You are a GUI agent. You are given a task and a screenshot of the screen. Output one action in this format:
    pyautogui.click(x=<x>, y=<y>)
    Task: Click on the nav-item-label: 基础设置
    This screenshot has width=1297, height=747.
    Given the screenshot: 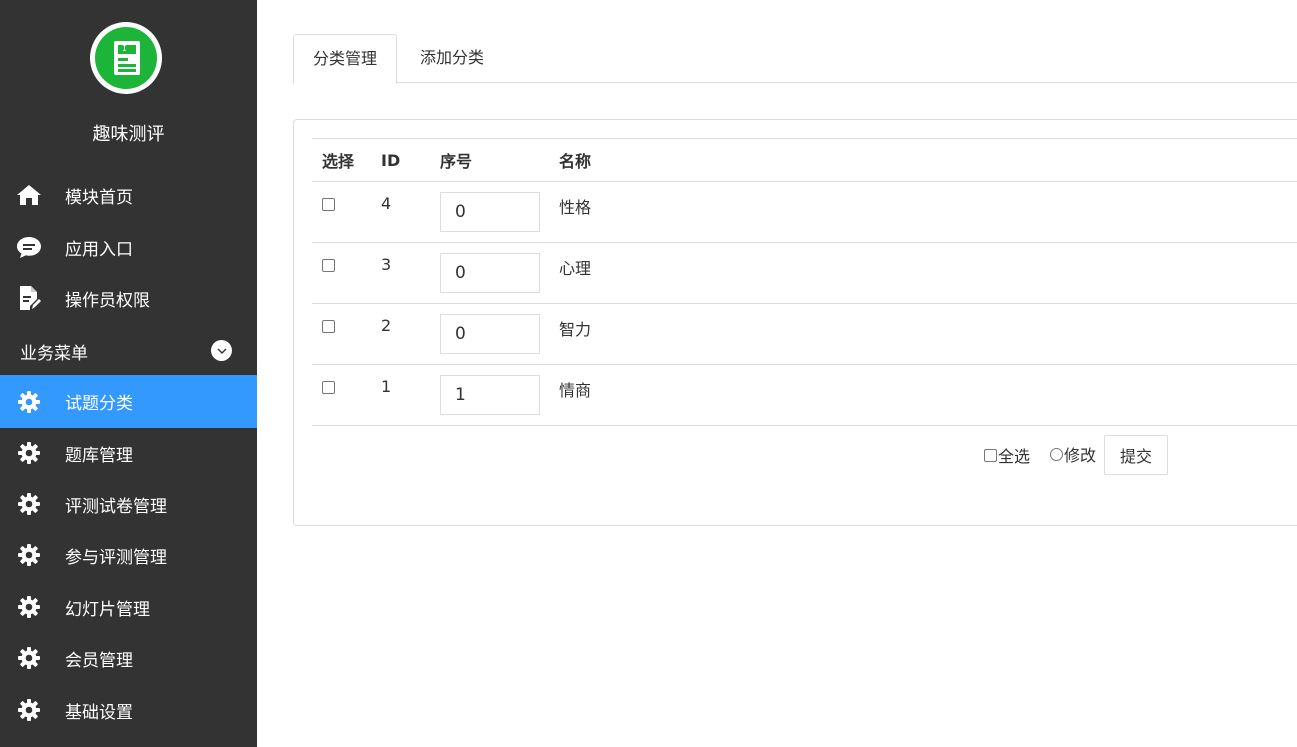 What is the action you would take?
    pyautogui.click(x=99, y=712)
    